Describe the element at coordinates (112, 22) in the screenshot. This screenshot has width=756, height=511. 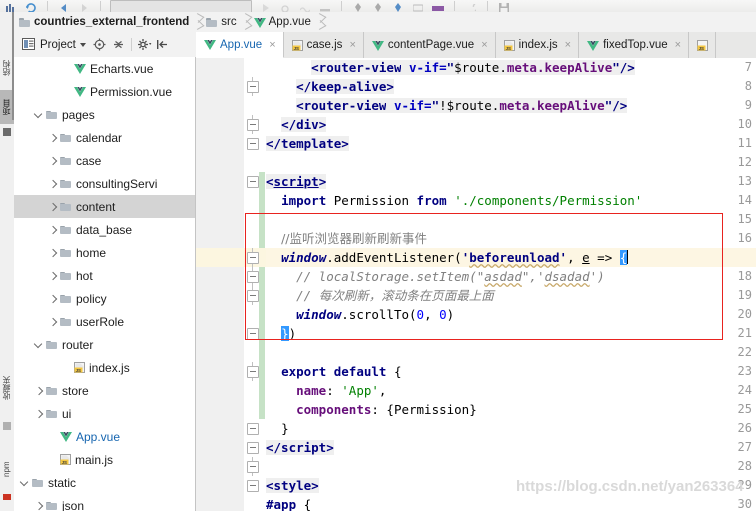
I see `breadcrumb-item-project: countries_external_frontend` at that location.